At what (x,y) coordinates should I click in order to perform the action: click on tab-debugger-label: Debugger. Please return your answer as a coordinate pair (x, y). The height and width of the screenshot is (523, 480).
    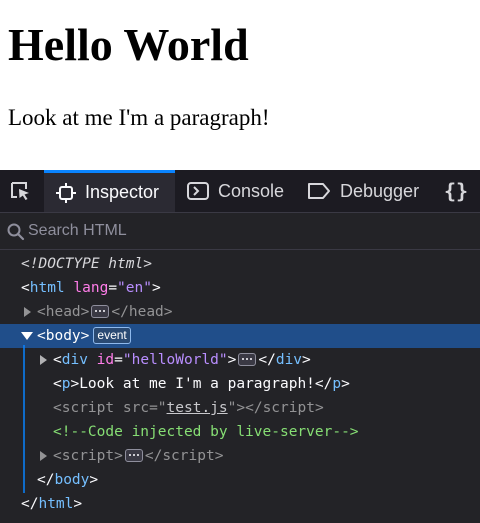
    Looking at the image, I should click on (380, 190).